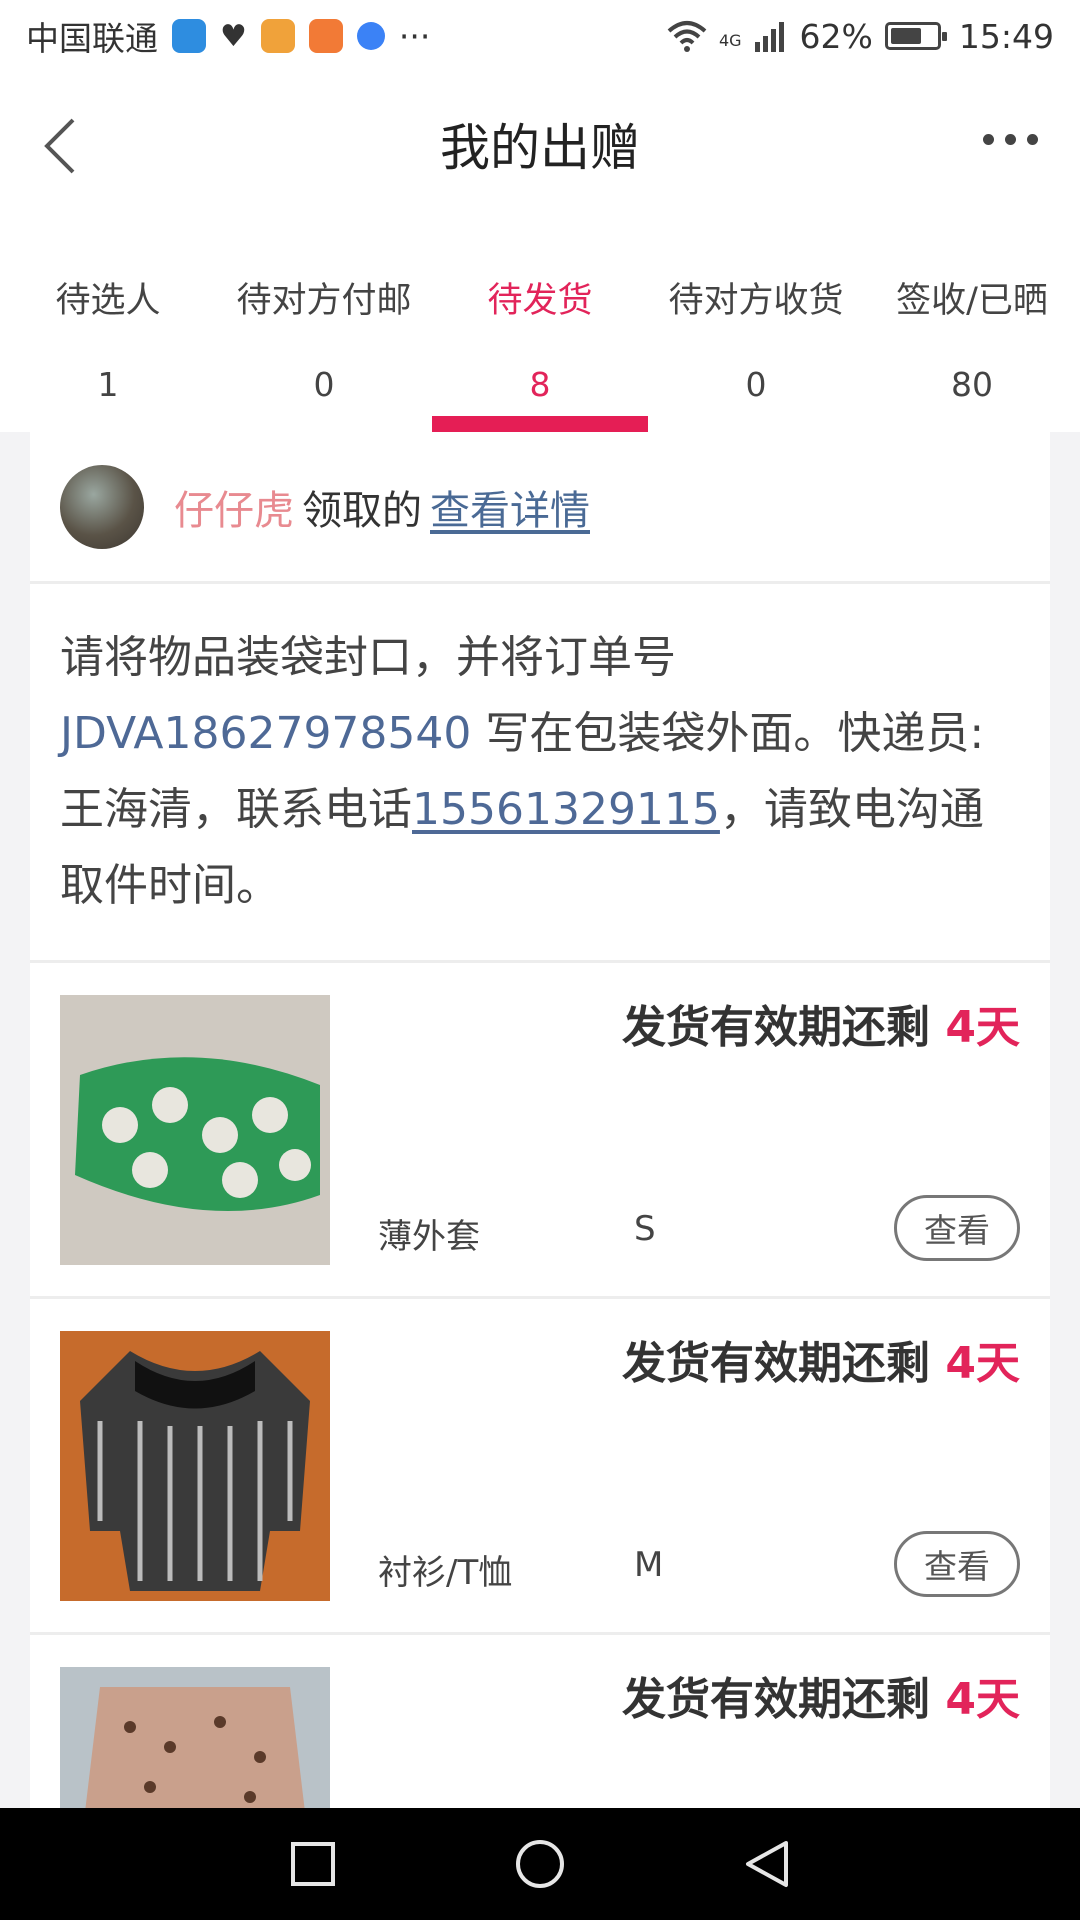  What do you see at coordinates (510, 511) in the screenshot?
I see `view-details-link: 查看详情` at bounding box center [510, 511].